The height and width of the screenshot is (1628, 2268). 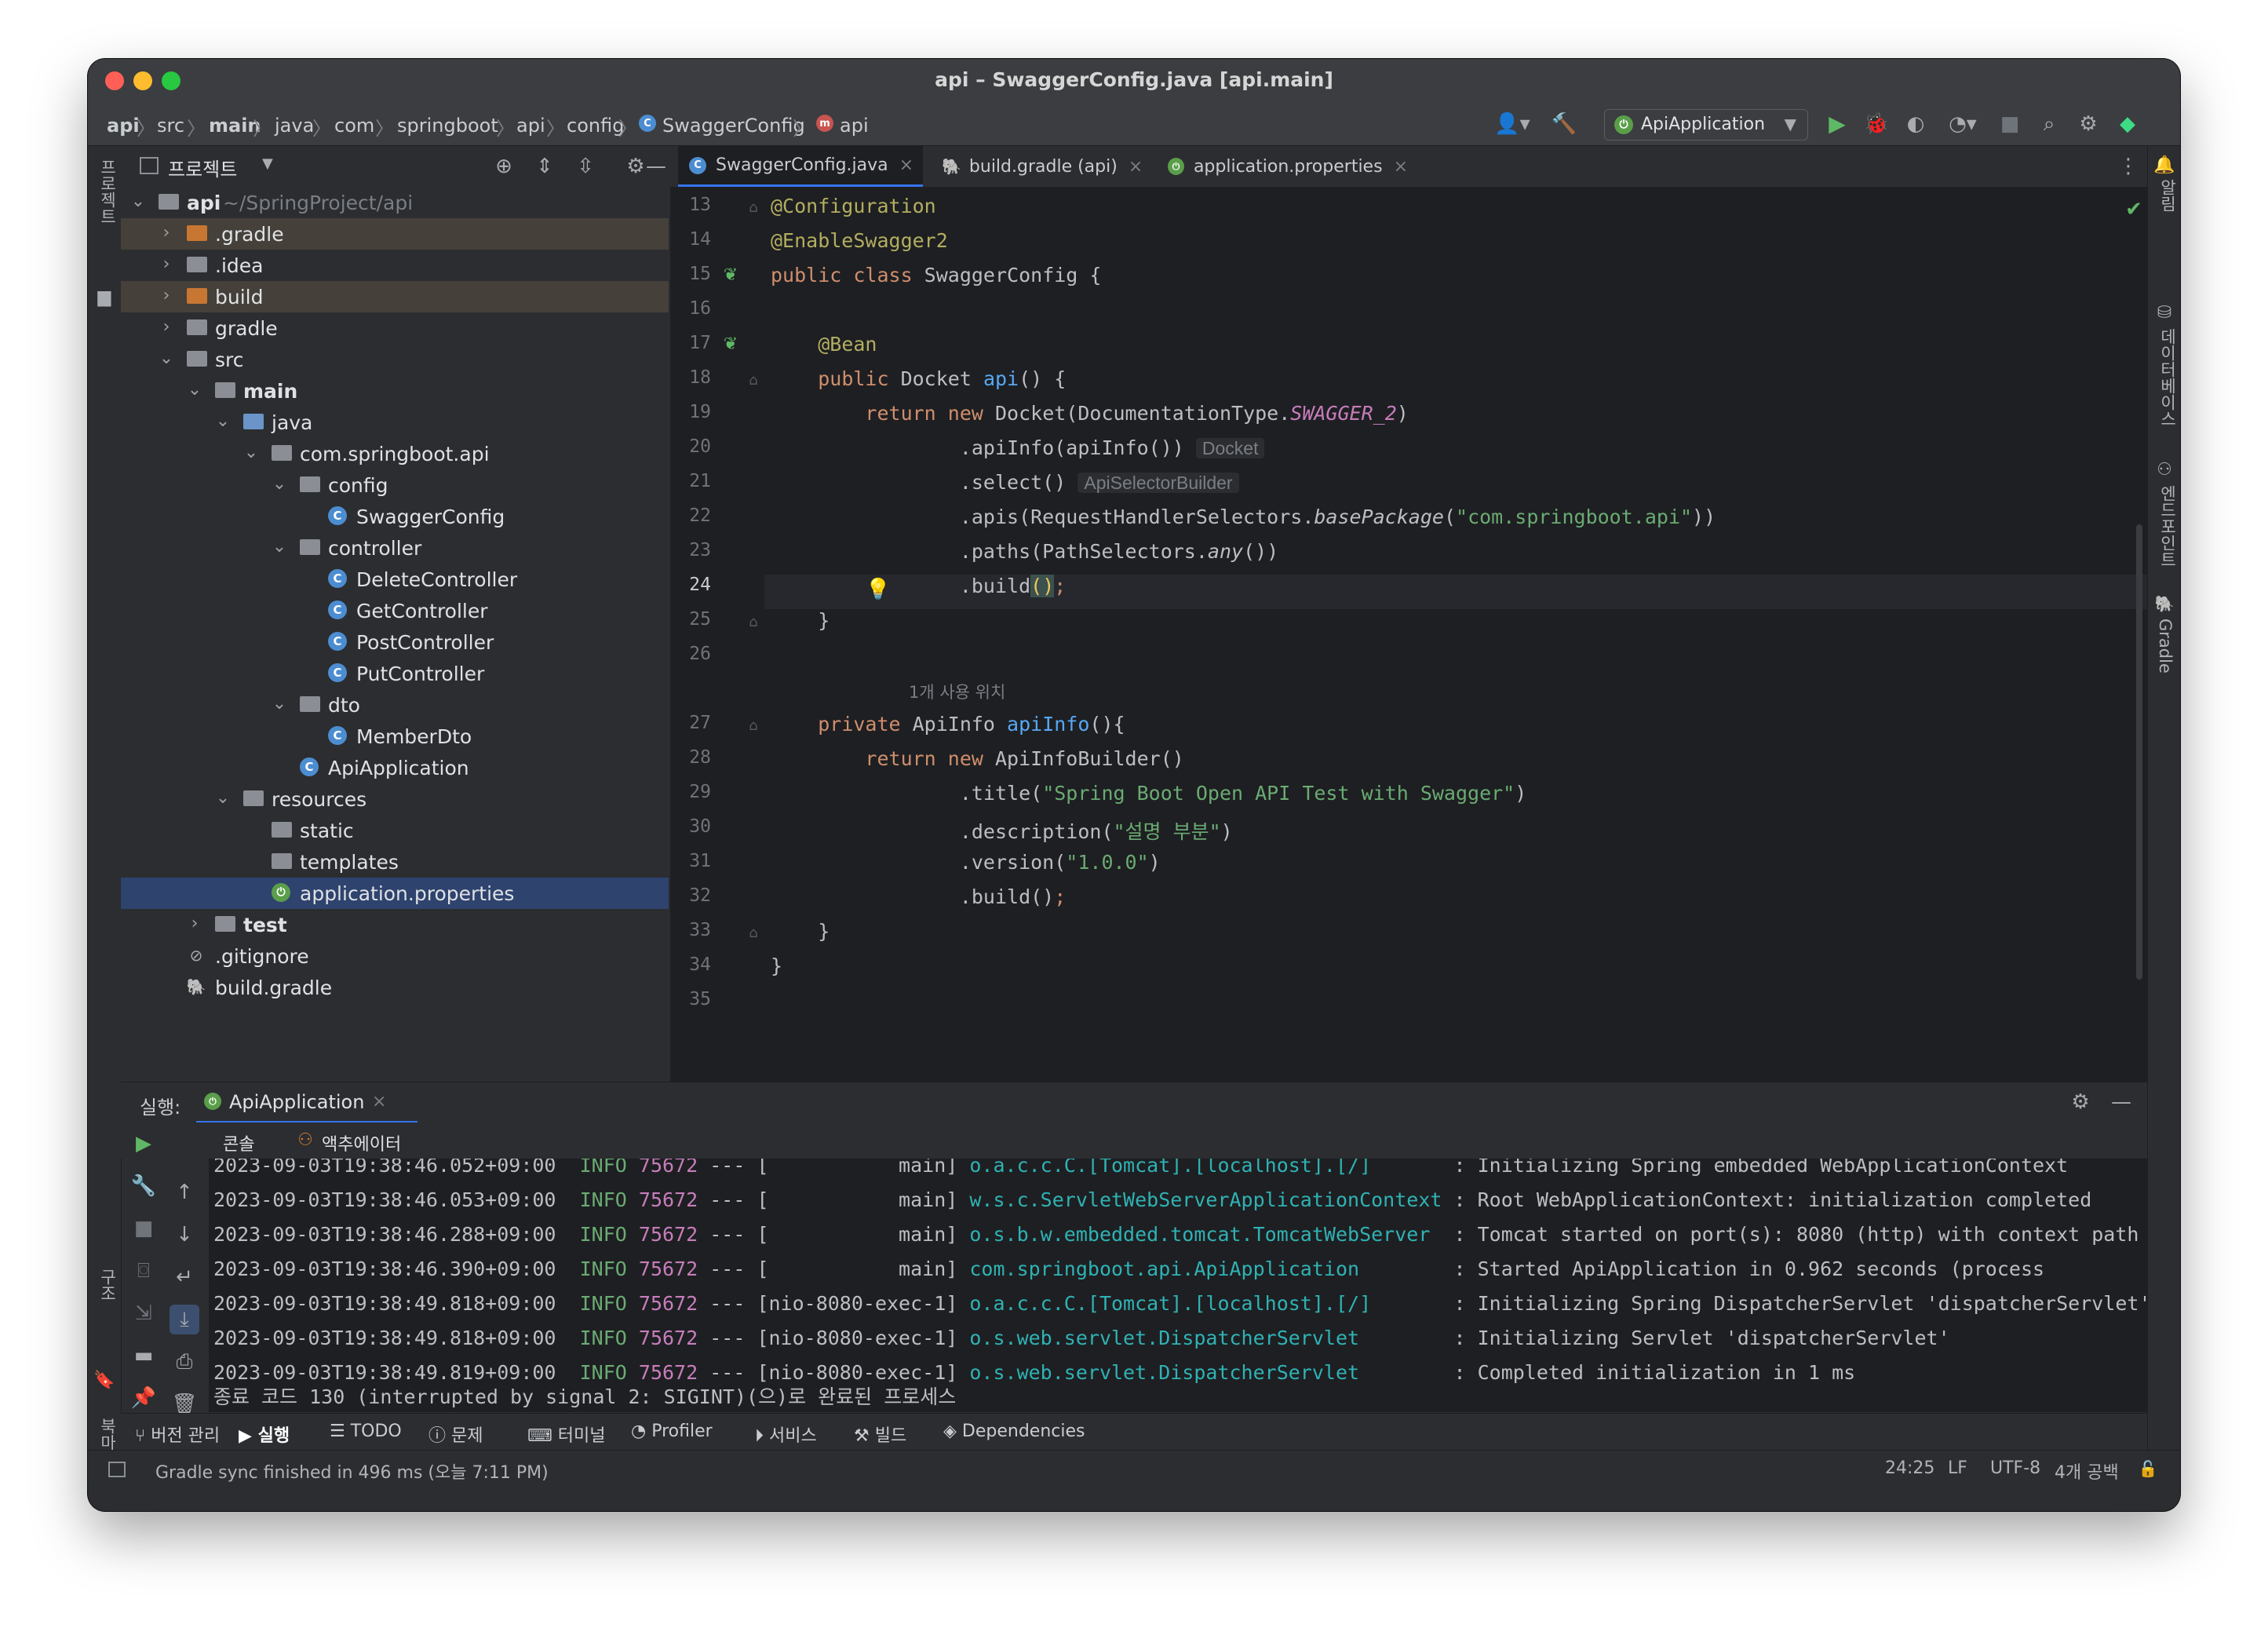 What do you see at coordinates (1206, 1234) in the screenshot?
I see `log-logger: o.s.b.w.embedded.tomcat.TomcatWebServer` at bounding box center [1206, 1234].